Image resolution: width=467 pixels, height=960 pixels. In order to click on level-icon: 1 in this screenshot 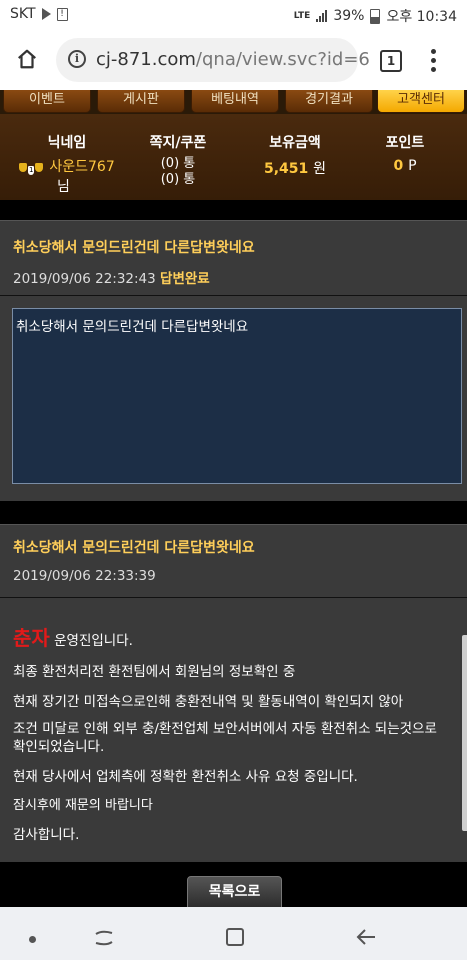, I will do `click(31, 165)`.